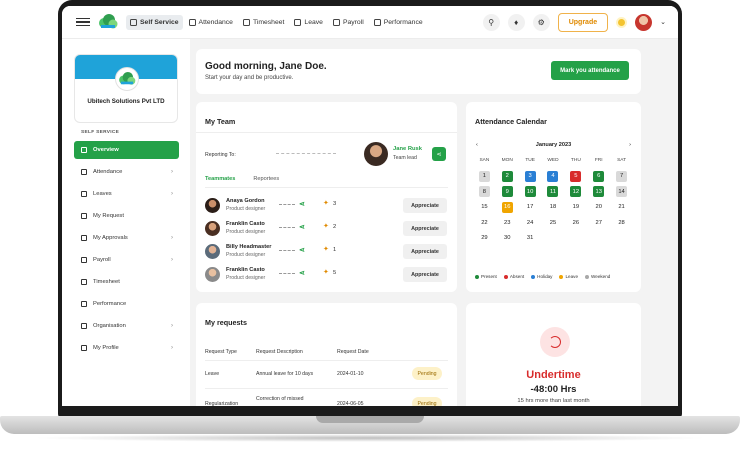 Image resolution: width=740 pixels, height=450 pixels. What do you see at coordinates (507, 176) in the screenshot?
I see `calendar-day: 2` at bounding box center [507, 176].